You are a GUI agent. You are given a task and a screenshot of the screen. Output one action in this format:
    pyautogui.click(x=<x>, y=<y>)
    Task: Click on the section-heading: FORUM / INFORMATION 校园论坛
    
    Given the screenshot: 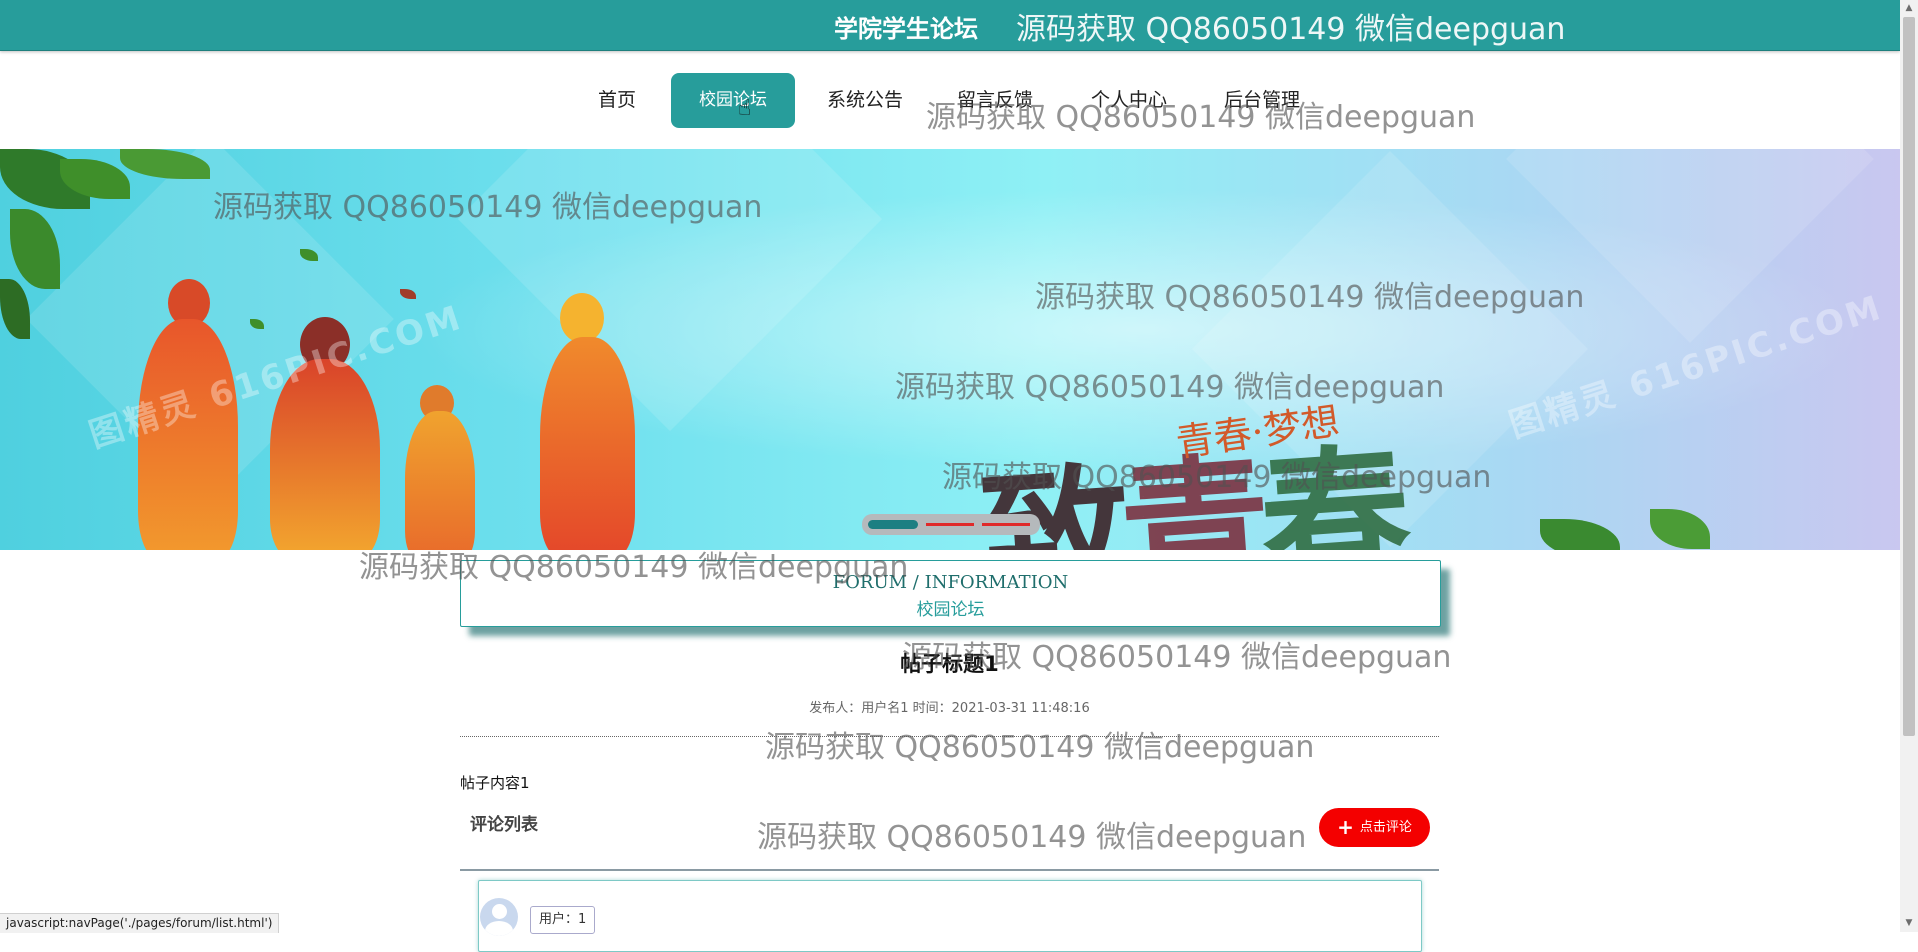 What is the action you would take?
    pyautogui.click(x=950, y=593)
    